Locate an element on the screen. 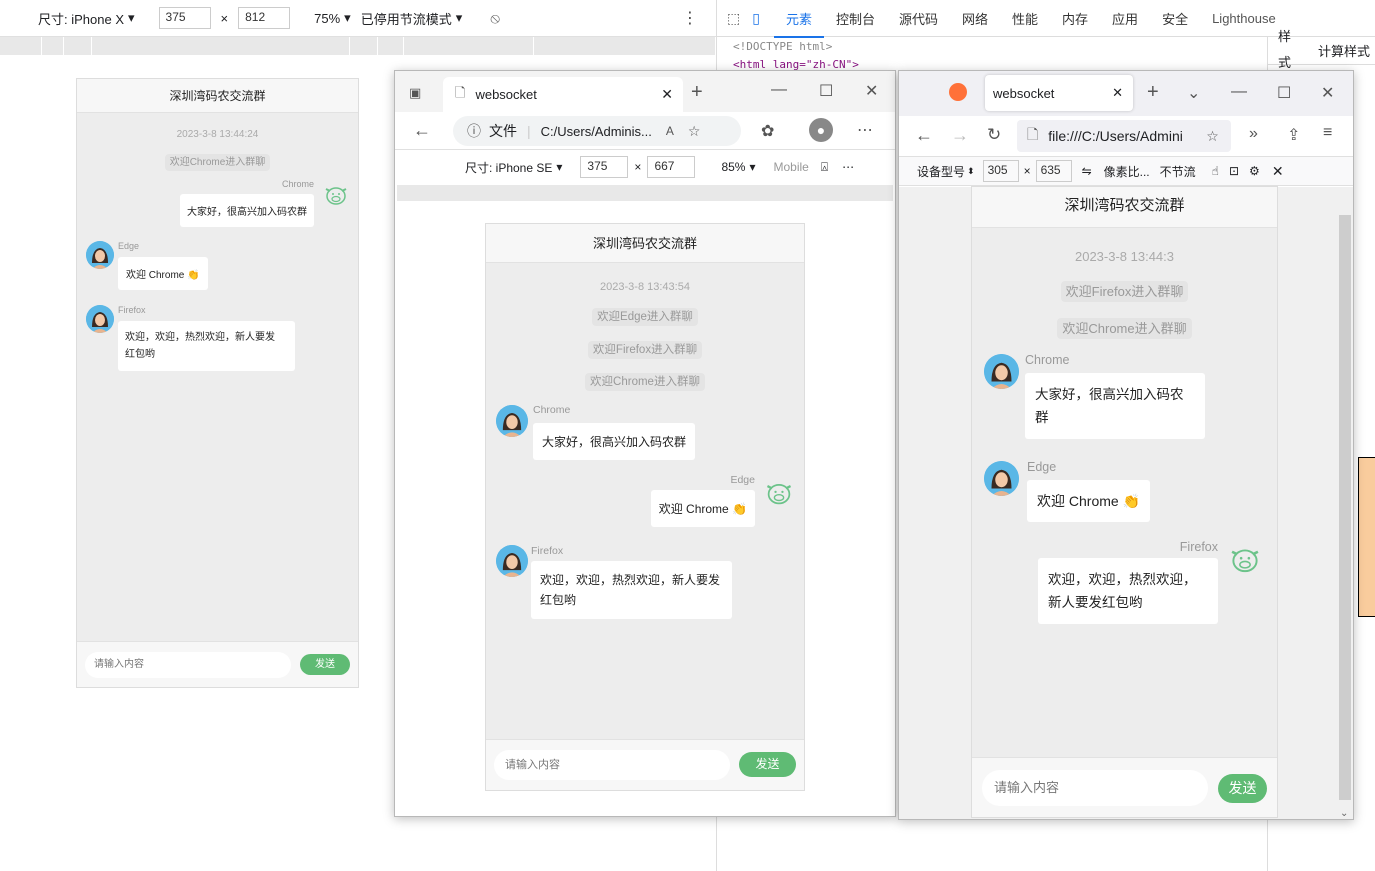 The width and height of the screenshot is (1375, 871). tab-application: 应用 is located at coordinates (1125, 18).